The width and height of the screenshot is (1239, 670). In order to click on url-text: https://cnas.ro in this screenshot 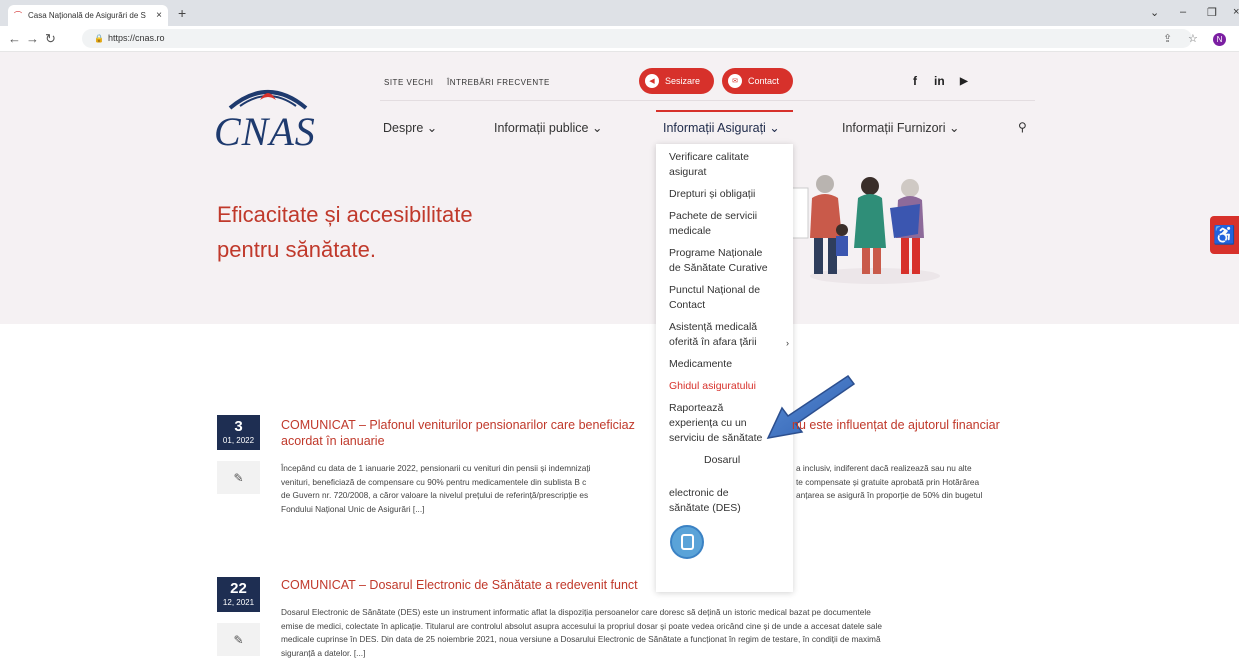, I will do `click(136, 38)`.